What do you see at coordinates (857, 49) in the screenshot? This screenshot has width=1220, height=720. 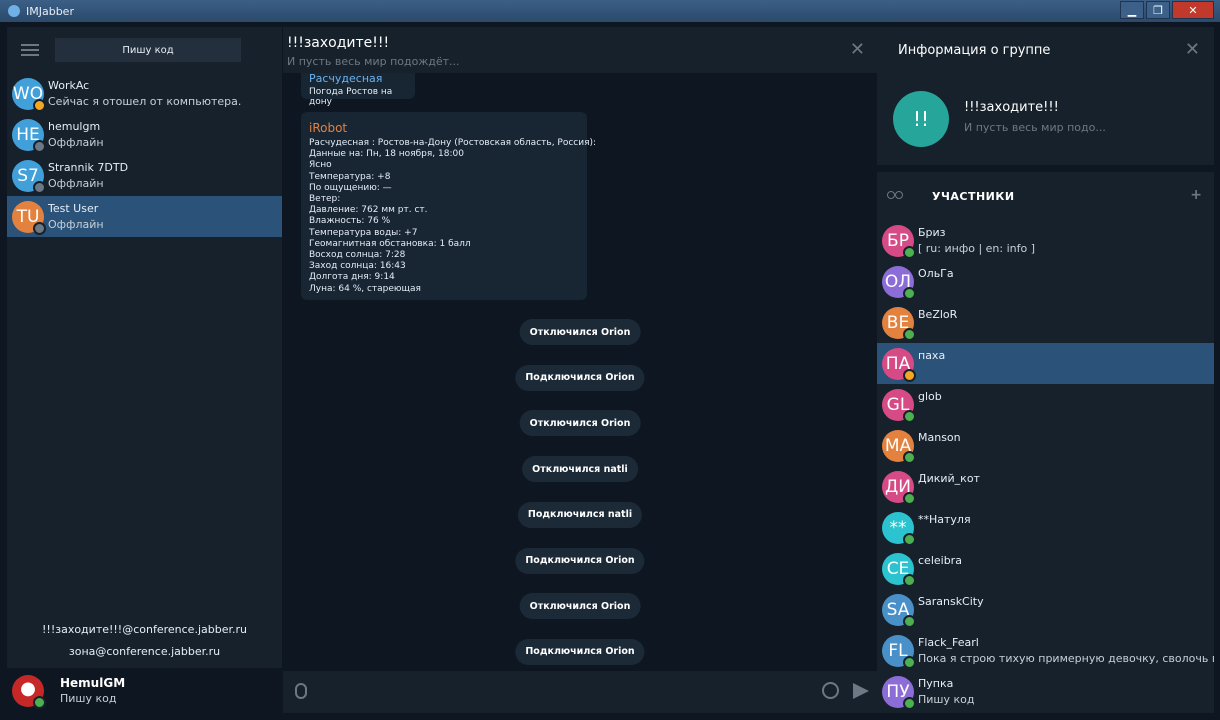 I see `close-chat-icon: ✕` at bounding box center [857, 49].